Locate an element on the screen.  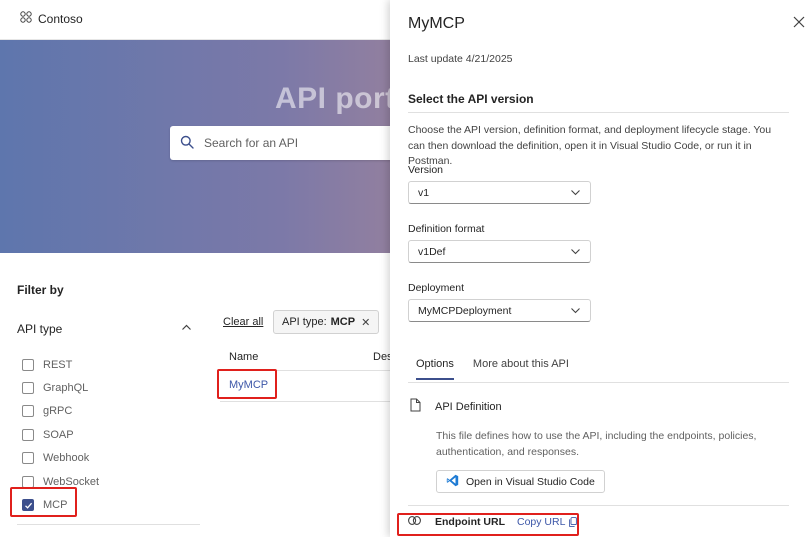
panel-tabs: Options More about this API is located at coordinates (492, 369).